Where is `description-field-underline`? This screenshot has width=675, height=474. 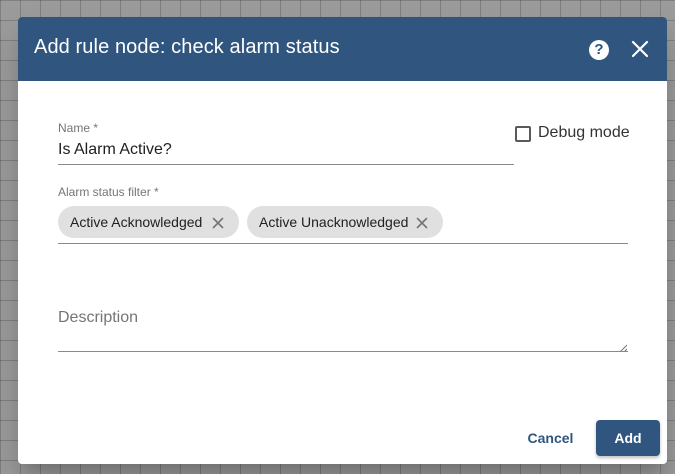
description-field-underline is located at coordinates (343, 351).